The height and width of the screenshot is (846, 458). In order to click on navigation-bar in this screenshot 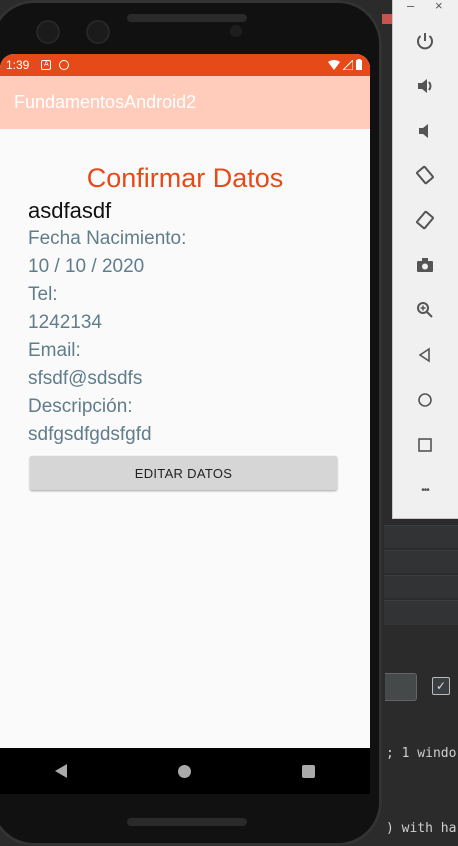, I will do `click(185, 771)`.